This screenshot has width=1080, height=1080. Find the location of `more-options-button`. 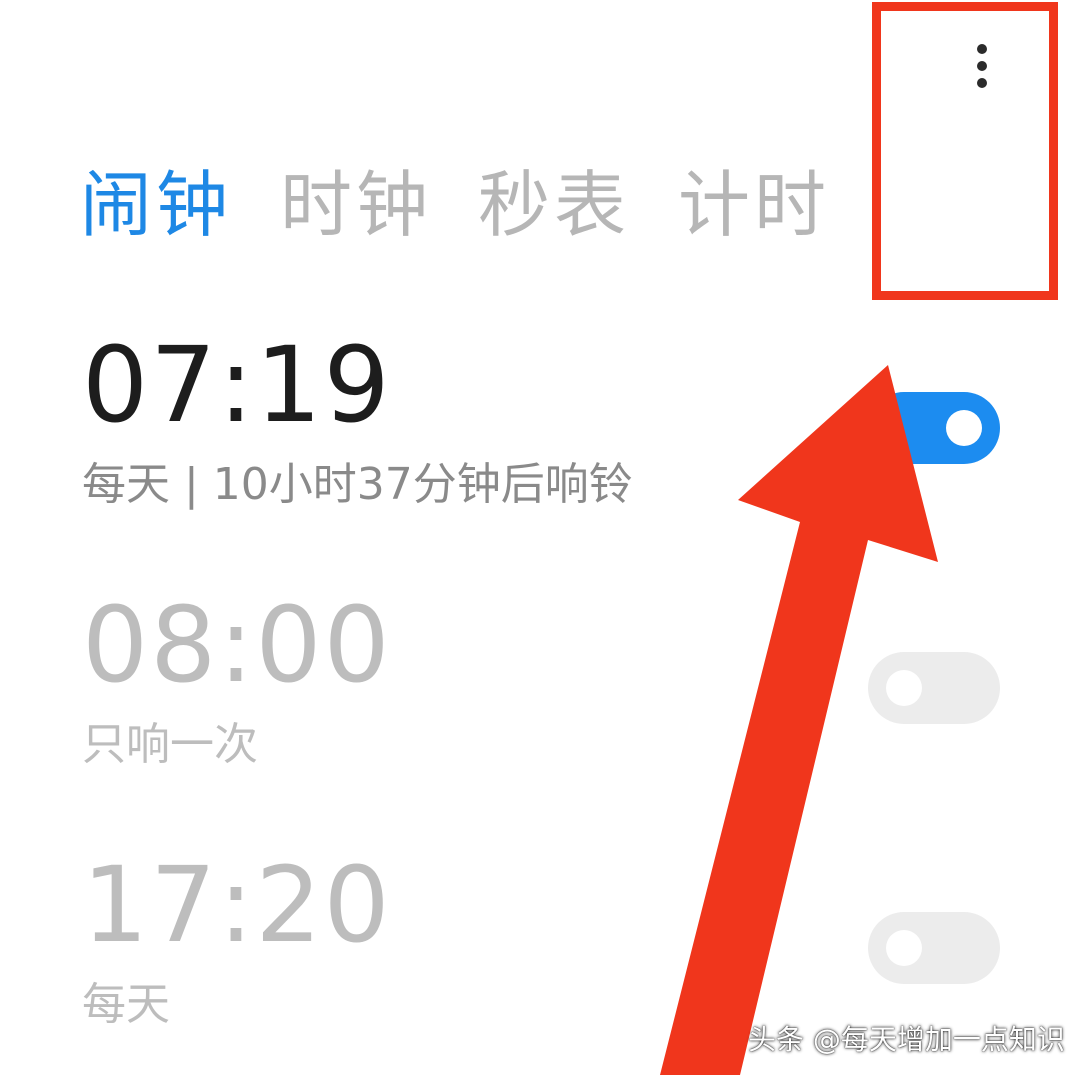

more-options-button is located at coordinates (983, 65).